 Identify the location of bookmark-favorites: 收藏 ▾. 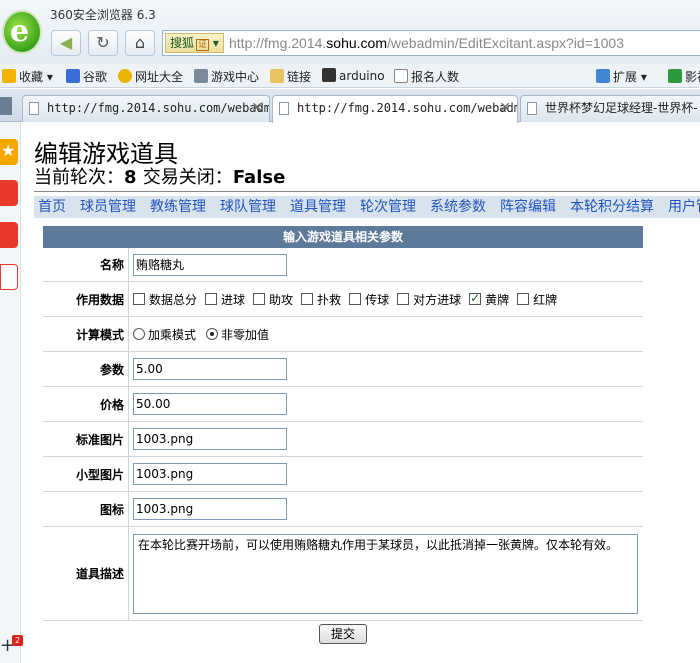
(27, 76).